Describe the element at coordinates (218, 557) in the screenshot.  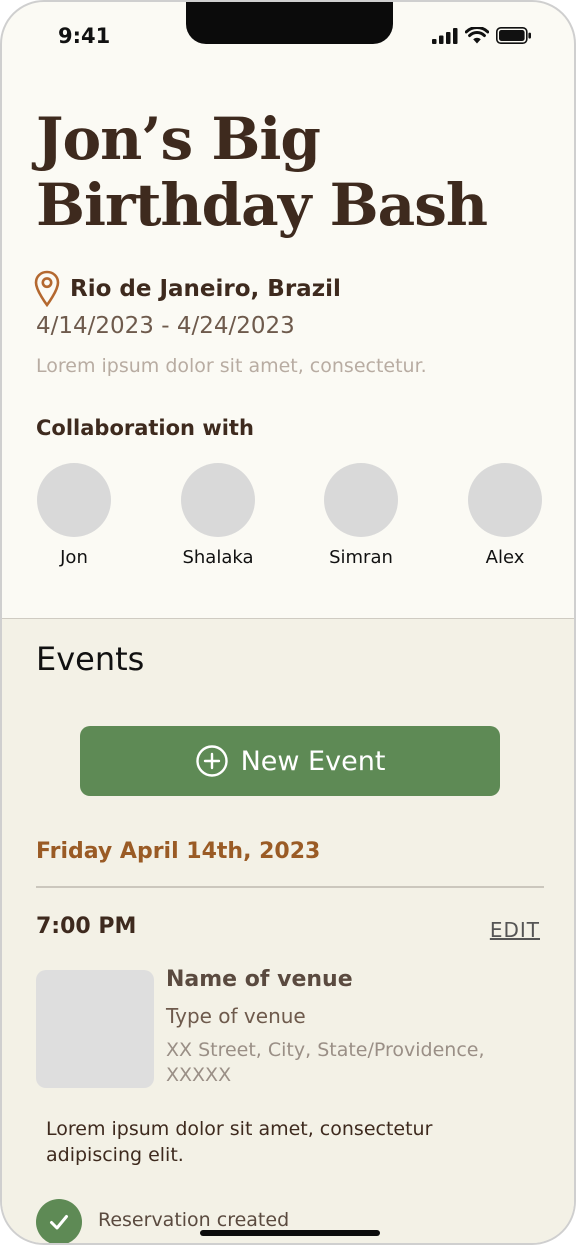
I see `collaborator-name: Shalaka` at that location.